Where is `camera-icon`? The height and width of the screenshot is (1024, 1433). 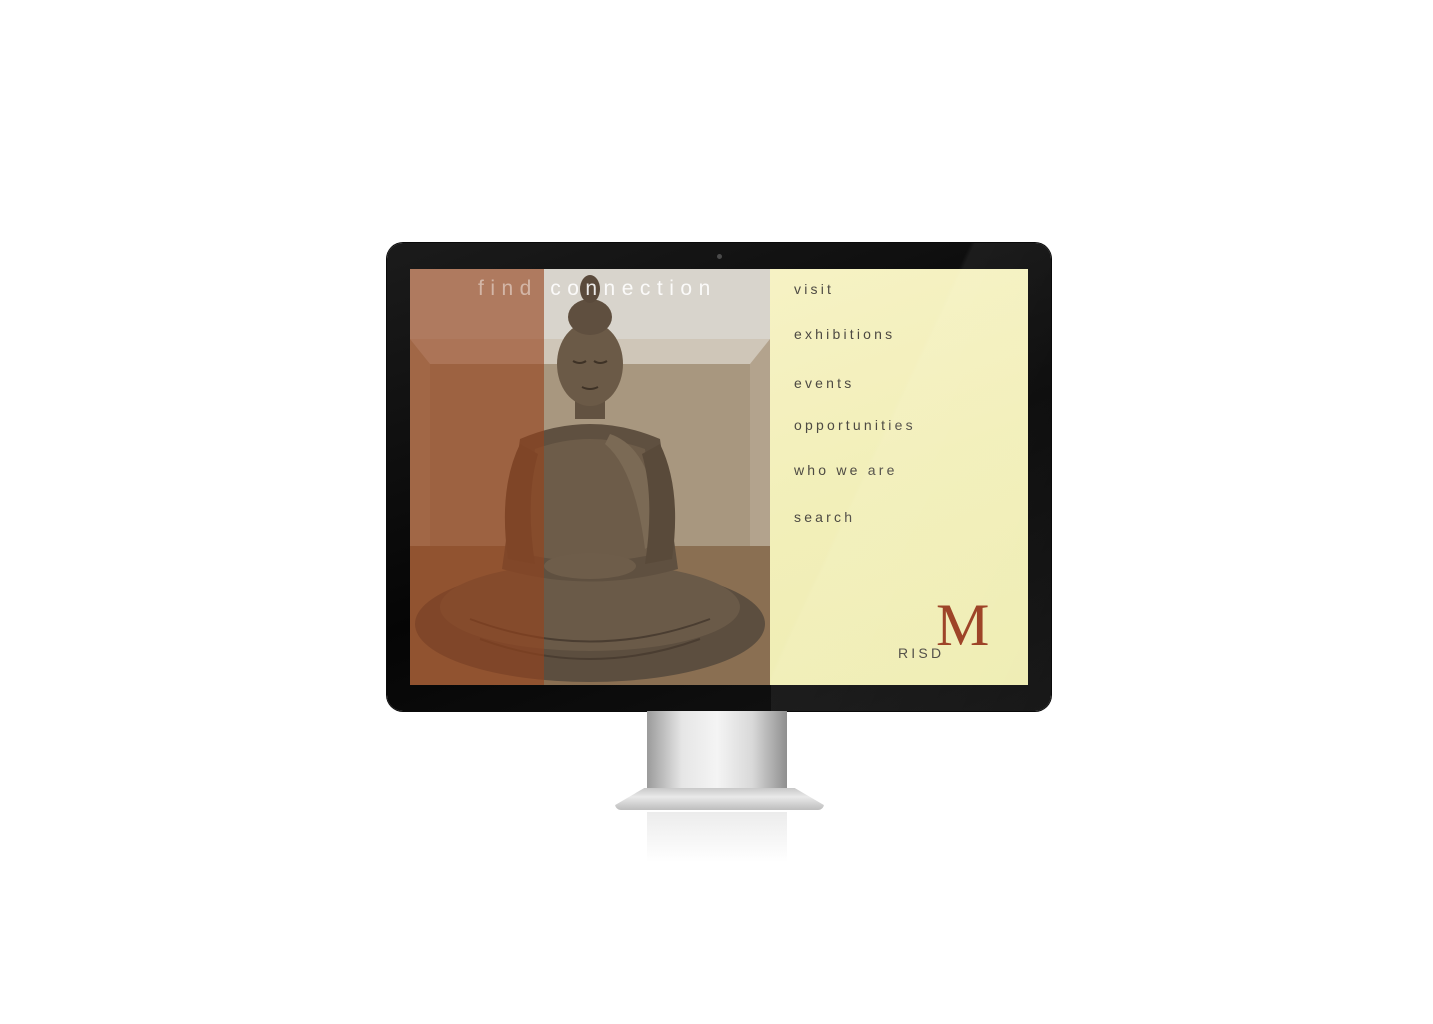
camera-icon is located at coordinates (719, 256).